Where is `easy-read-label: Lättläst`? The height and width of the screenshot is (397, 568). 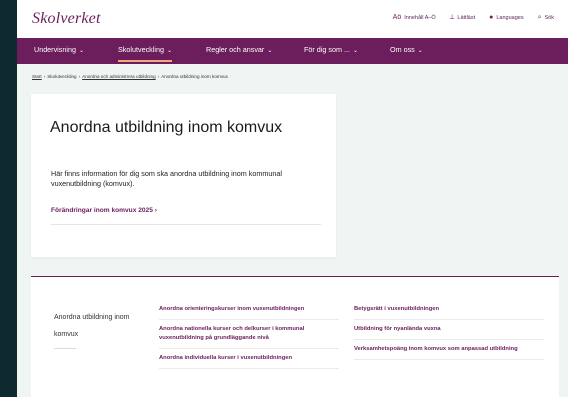
easy-read-label: Lättläst is located at coordinates (466, 17).